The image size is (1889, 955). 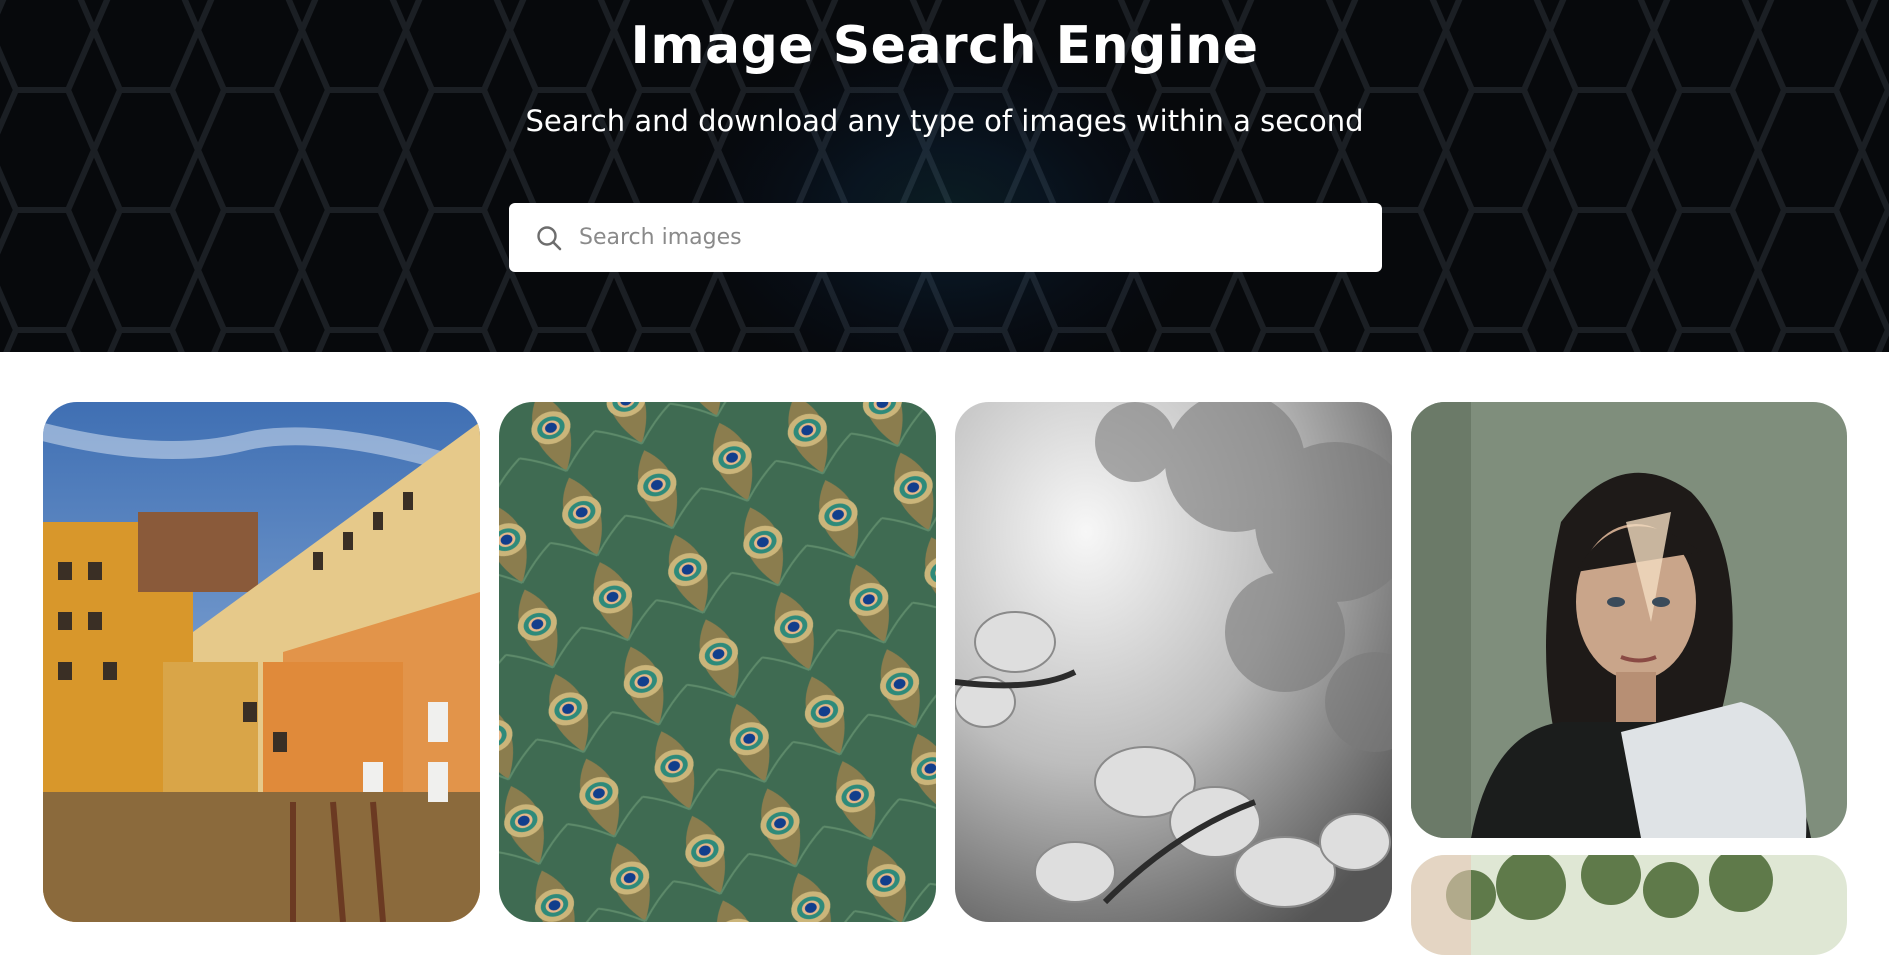 I want to click on portrait-image, so click(x=1629, y=620).